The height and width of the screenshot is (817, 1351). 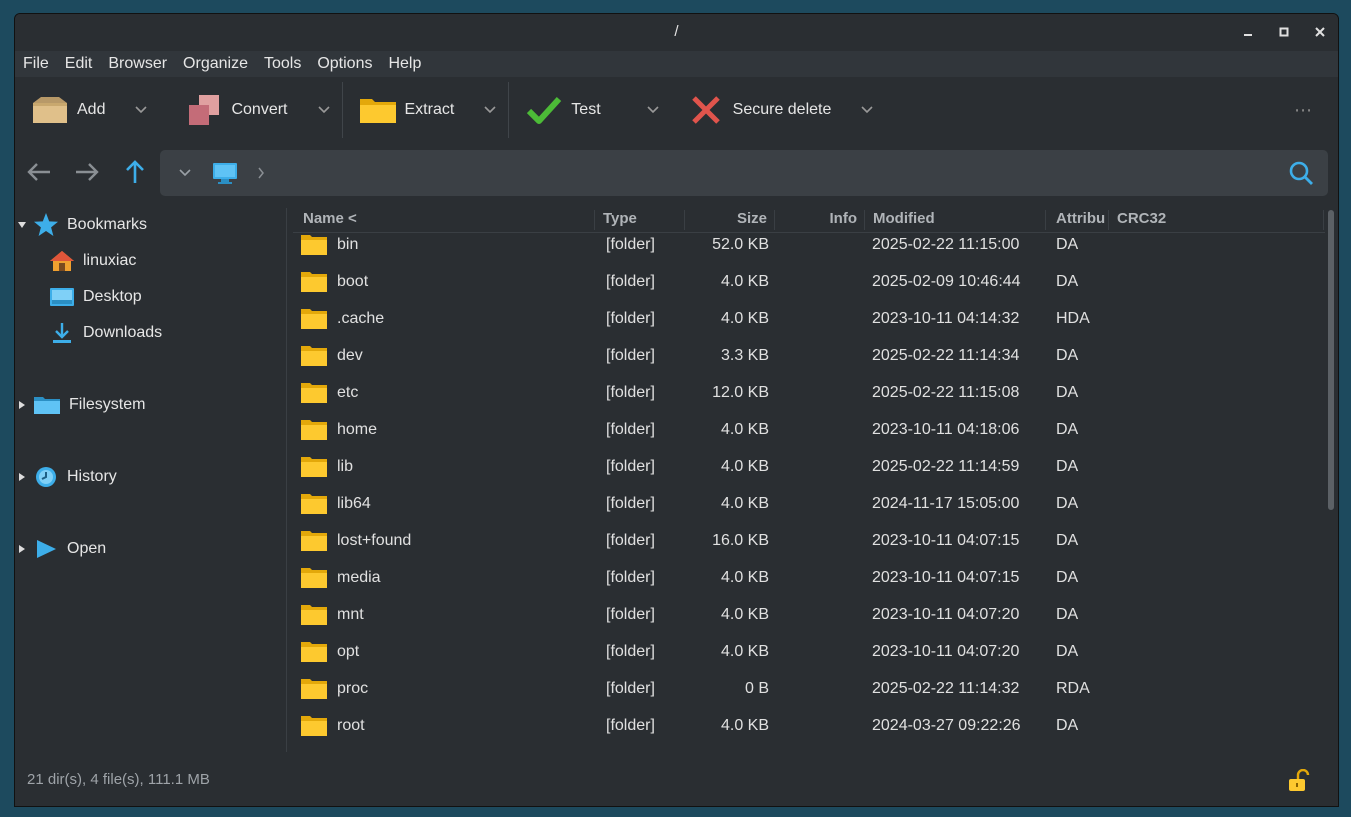 What do you see at coordinates (946, 577) in the screenshot?
I see `file-modified: 2023-10-11 04:07:15` at bounding box center [946, 577].